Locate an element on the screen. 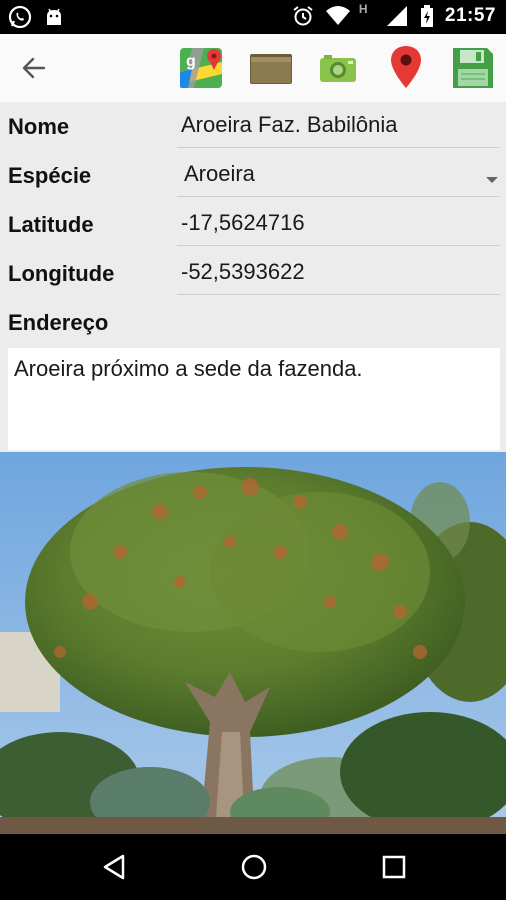 This screenshot has height=900, width=506. especie-row: Espécie Aroeira is located at coordinates (253, 175).